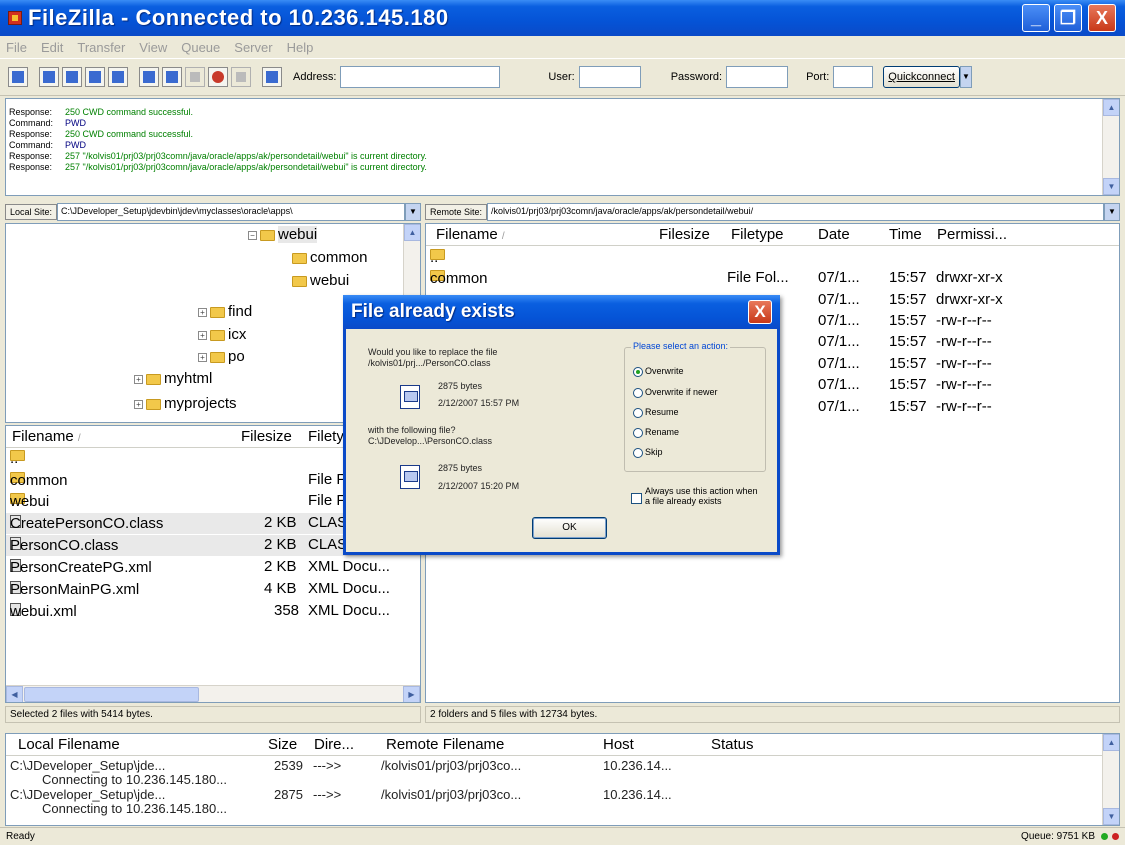  Describe the element at coordinates (656, 412) in the screenshot. I see `radio-resume: Resume` at that location.